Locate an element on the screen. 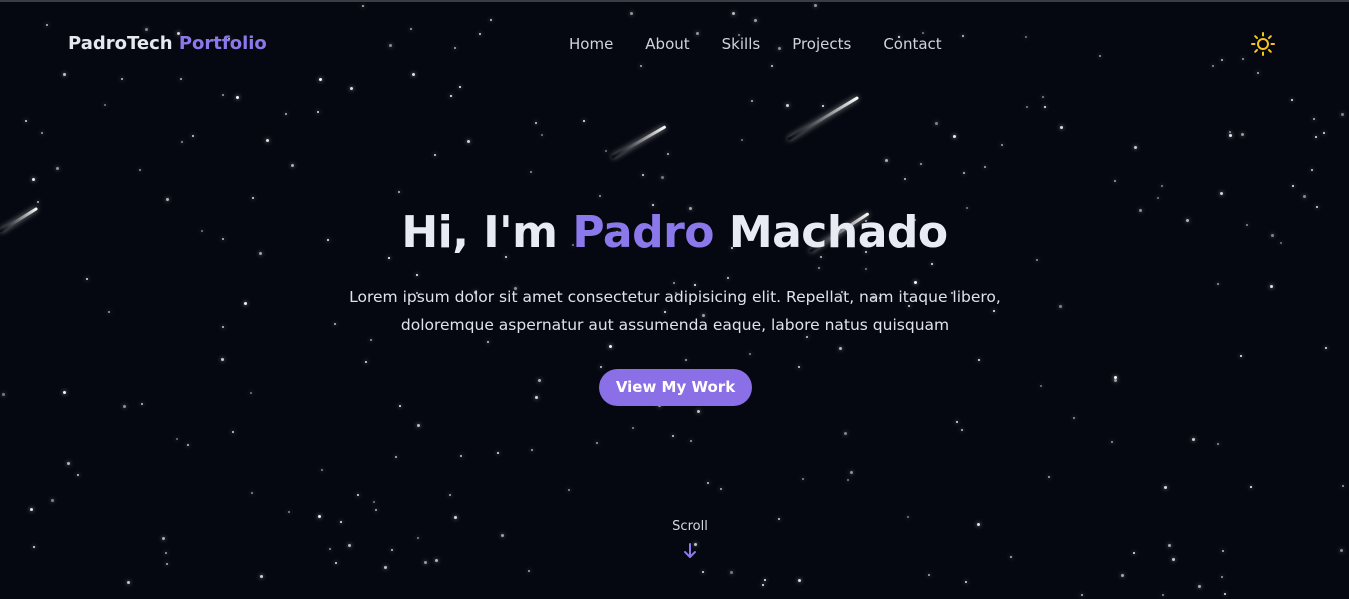  nav-link-home: Home is located at coordinates (591, 44).